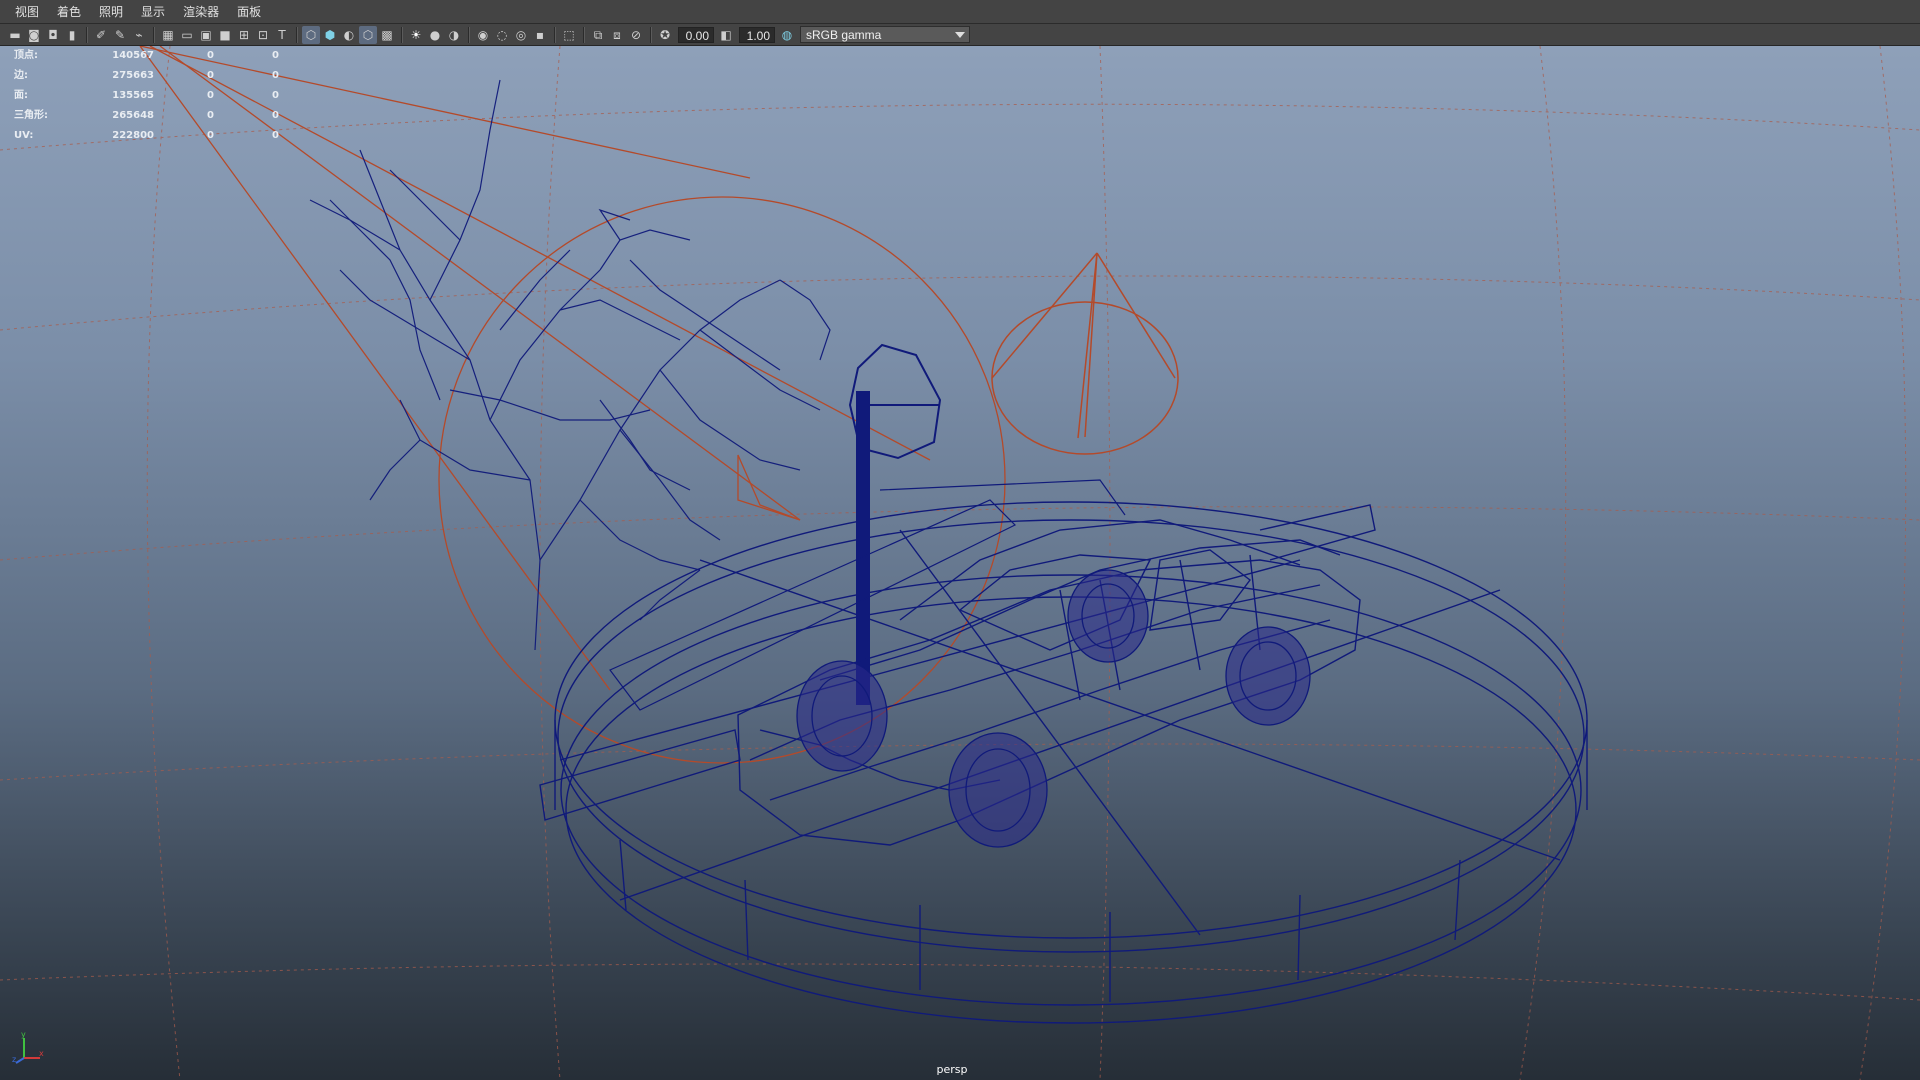  What do you see at coordinates (187, 35) in the screenshot?
I see `film-gate-icon: ▭` at bounding box center [187, 35].